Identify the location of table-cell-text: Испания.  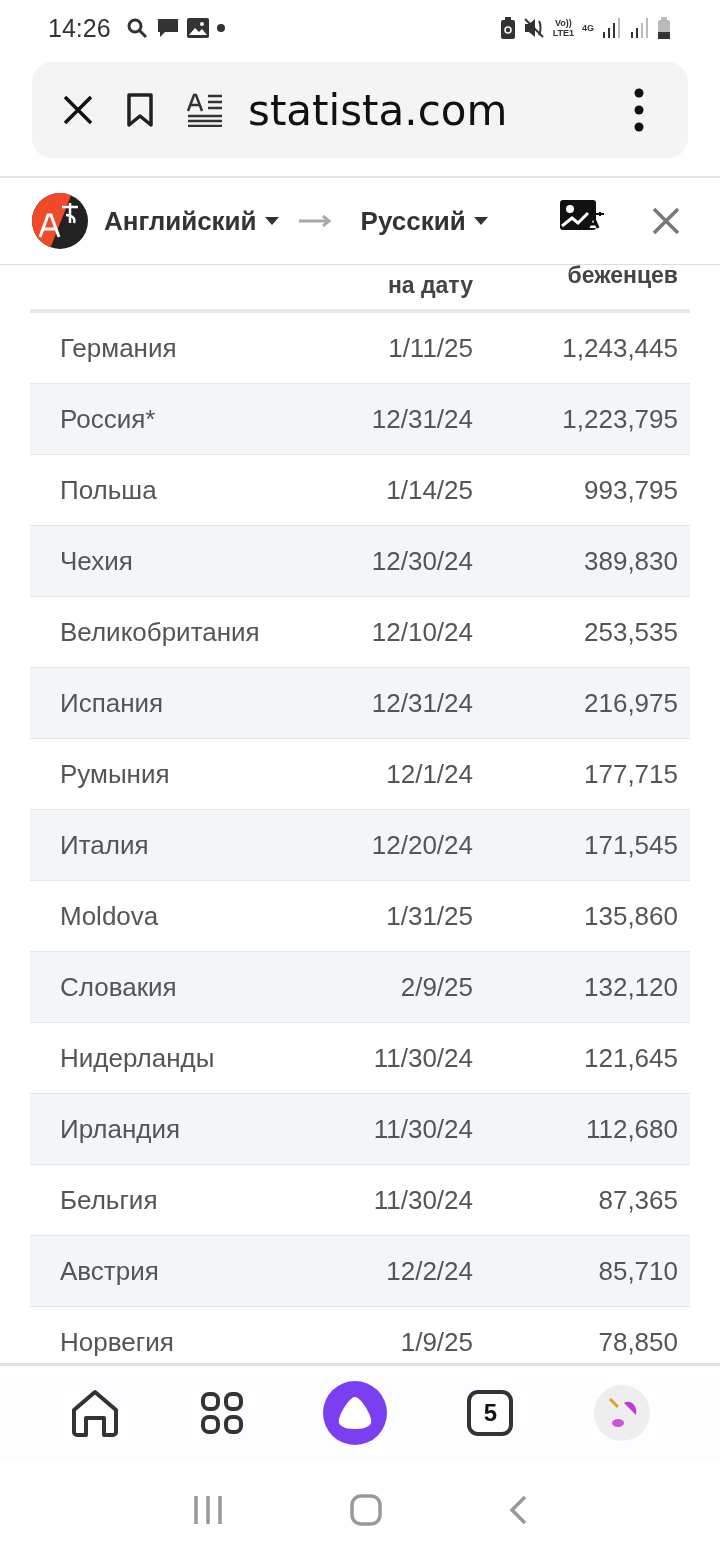
(112, 703).